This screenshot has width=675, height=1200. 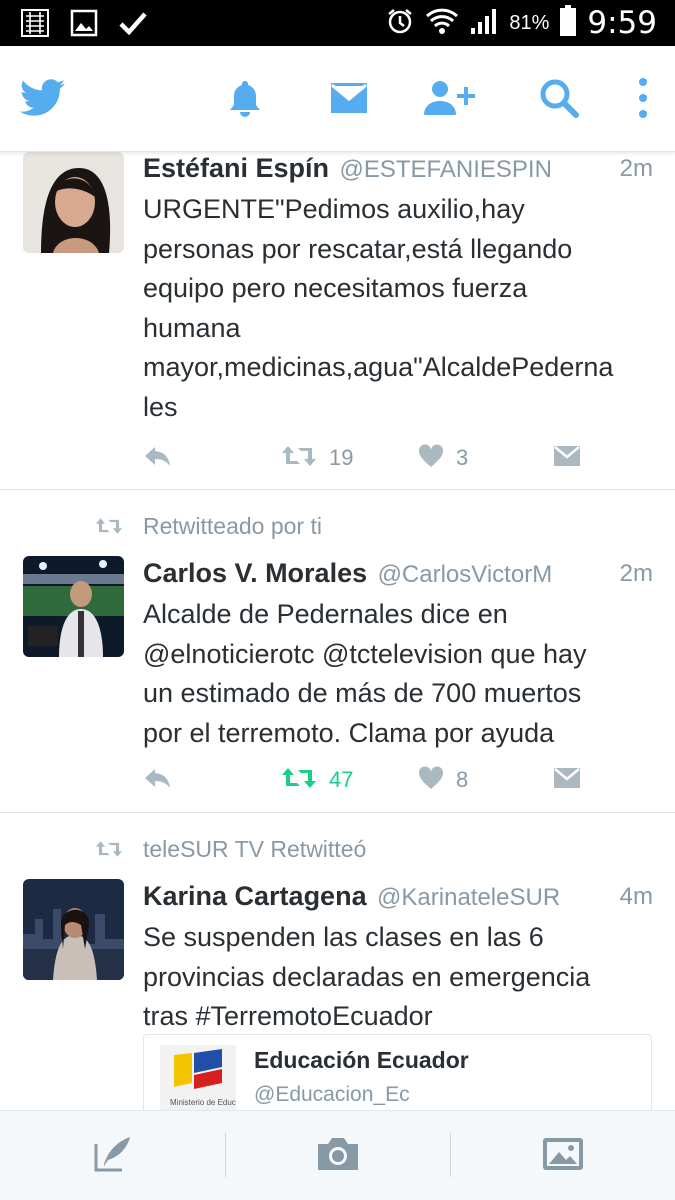 I want to click on alarm-icon, so click(x=400, y=23).